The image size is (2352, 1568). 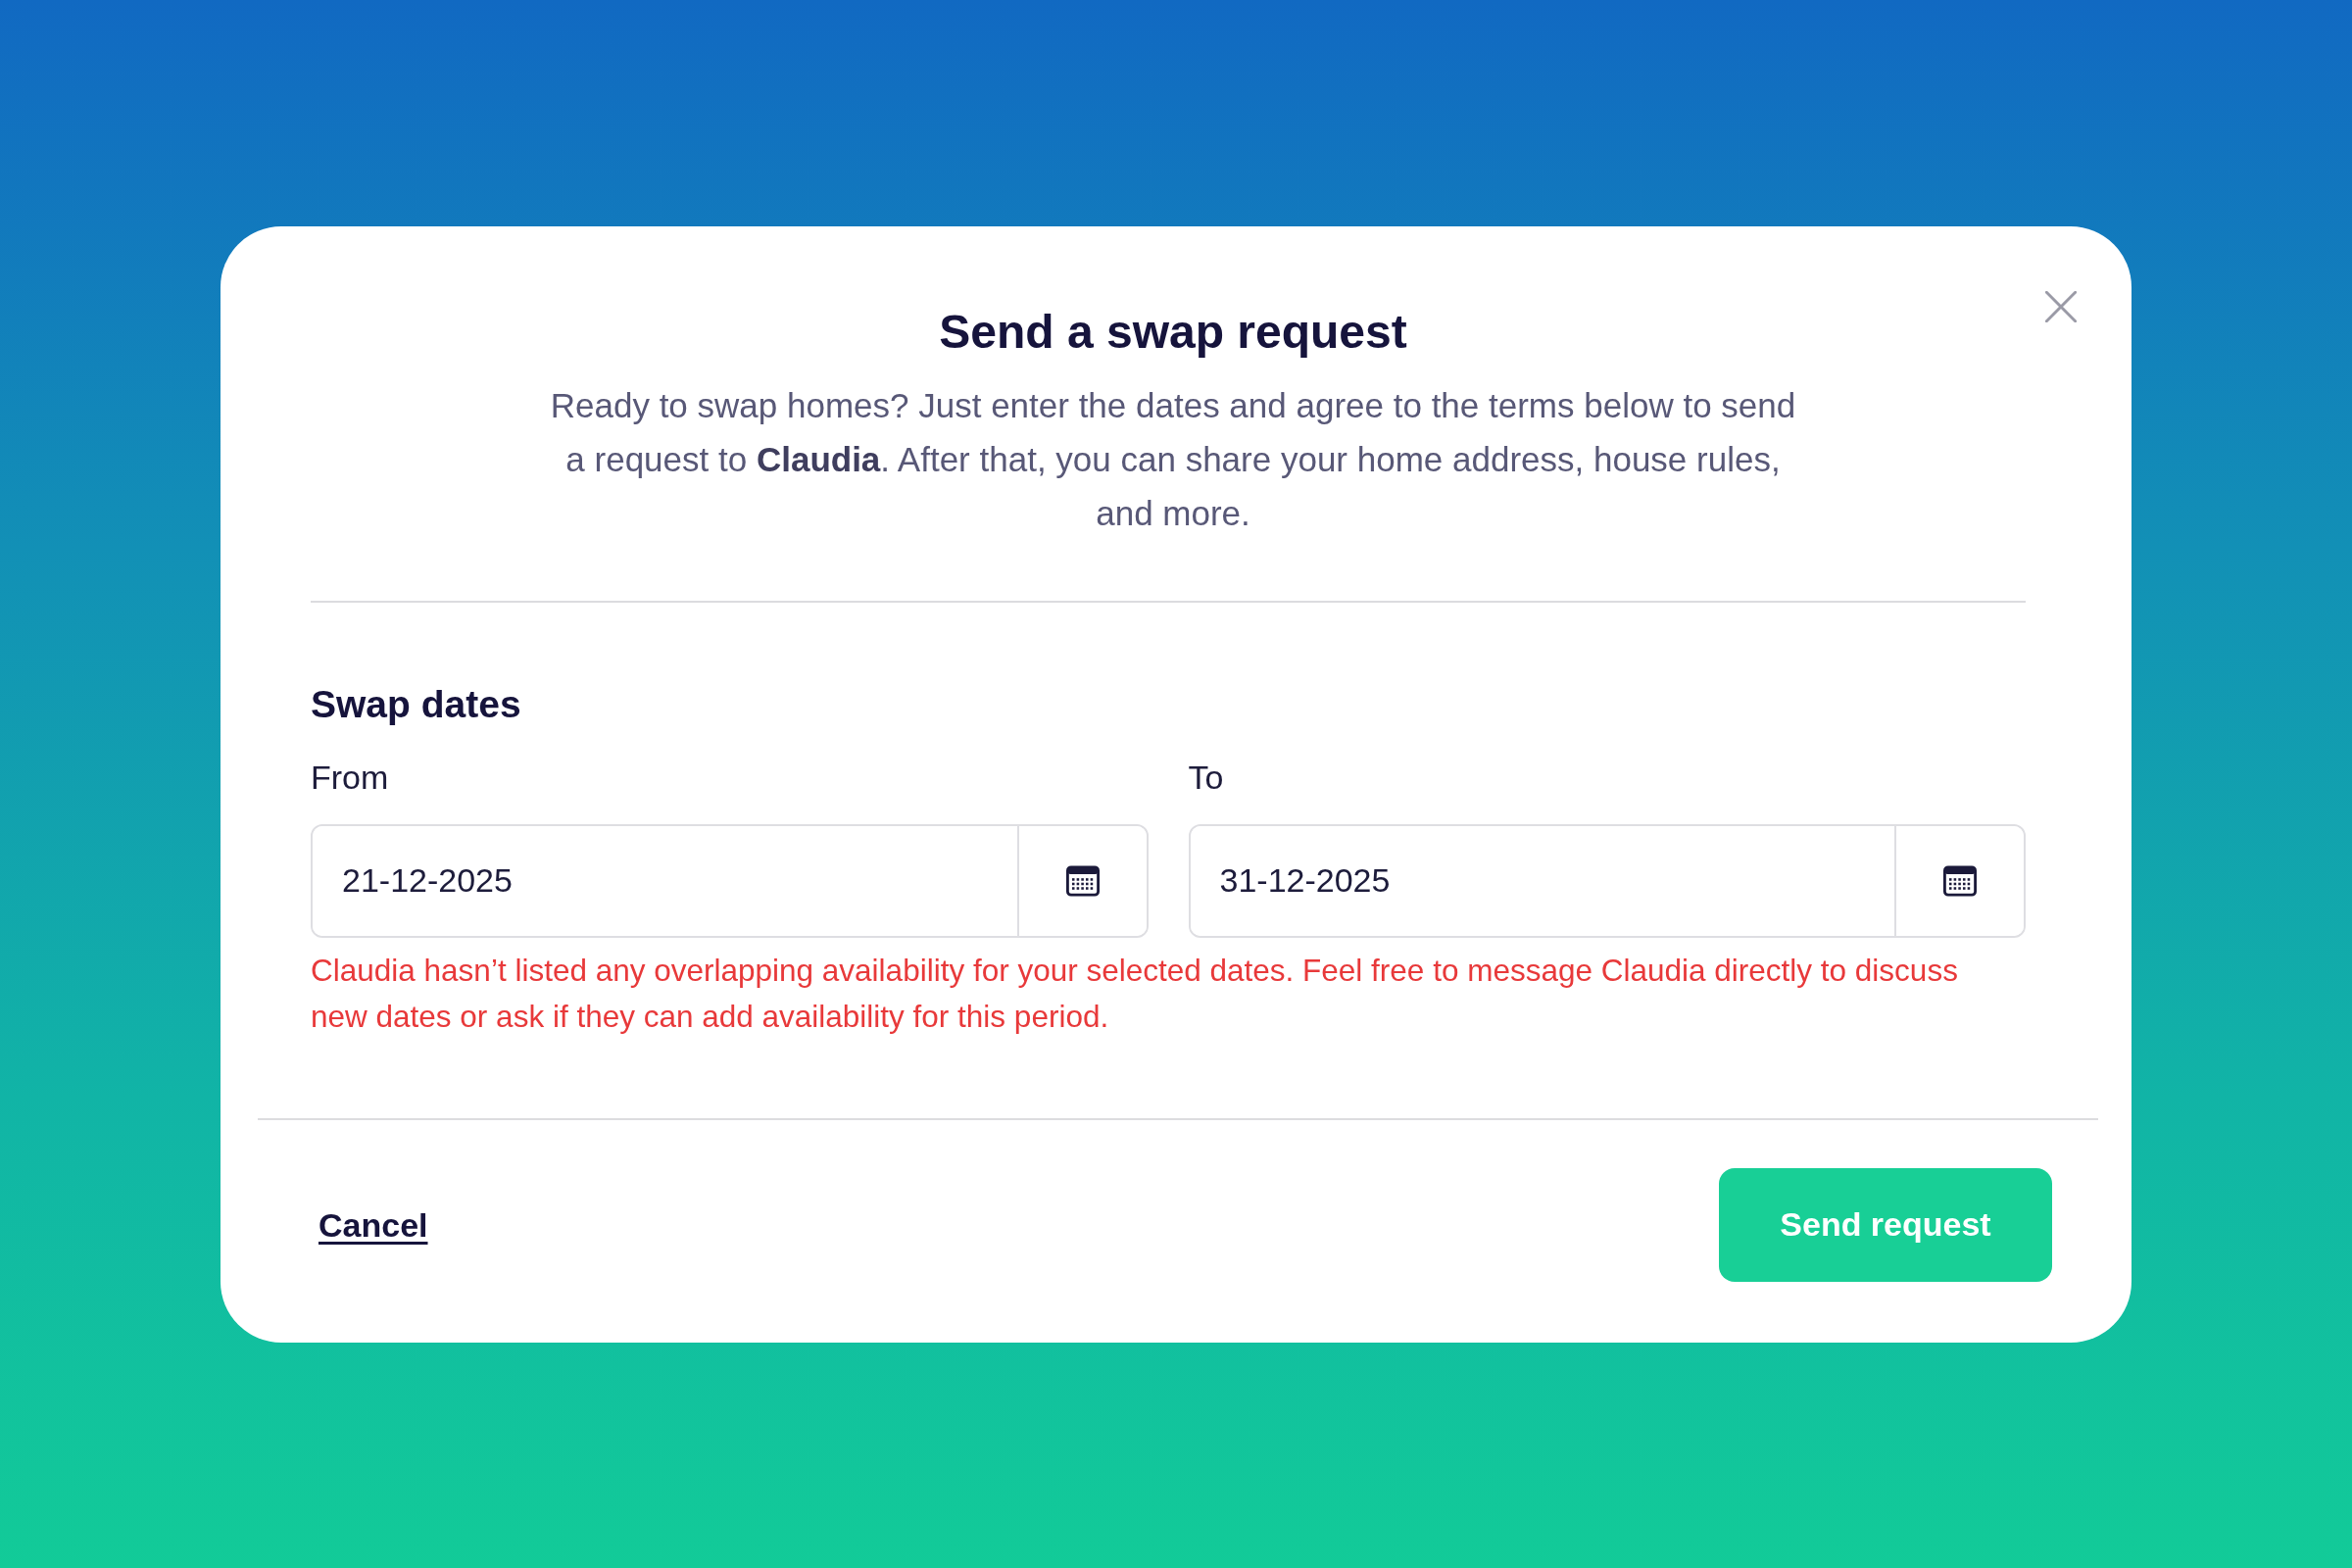 I want to click on section-heading: Swap dates, so click(x=416, y=704).